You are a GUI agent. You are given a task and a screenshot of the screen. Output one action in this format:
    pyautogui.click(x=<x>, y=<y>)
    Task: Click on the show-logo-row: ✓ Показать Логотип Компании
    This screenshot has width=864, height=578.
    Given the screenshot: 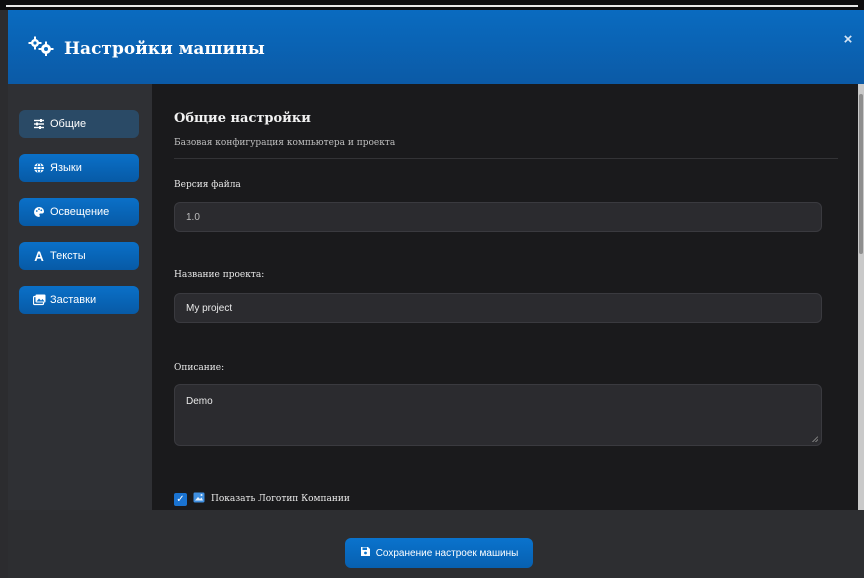 What is the action you would take?
    pyautogui.click(x=262, y=499)
    